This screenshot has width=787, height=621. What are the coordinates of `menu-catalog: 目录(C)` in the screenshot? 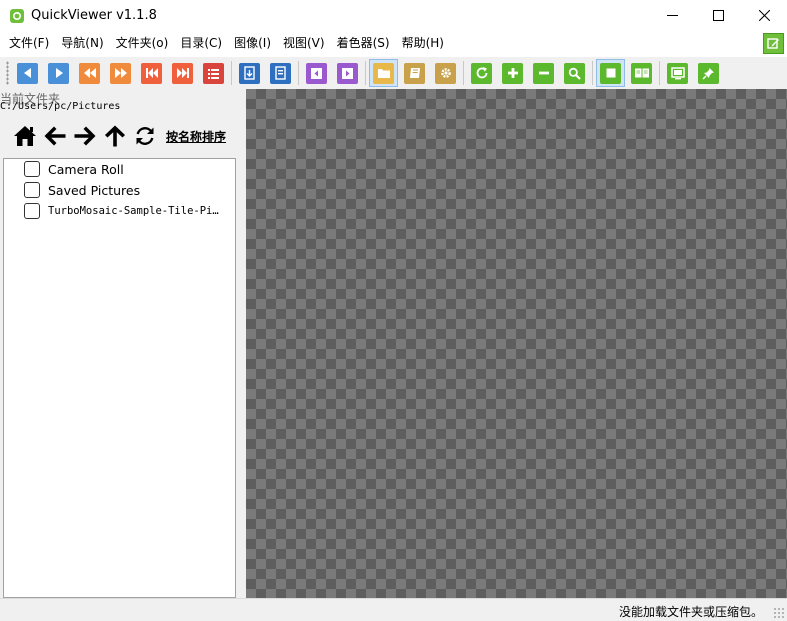 It's located at (201, 43).